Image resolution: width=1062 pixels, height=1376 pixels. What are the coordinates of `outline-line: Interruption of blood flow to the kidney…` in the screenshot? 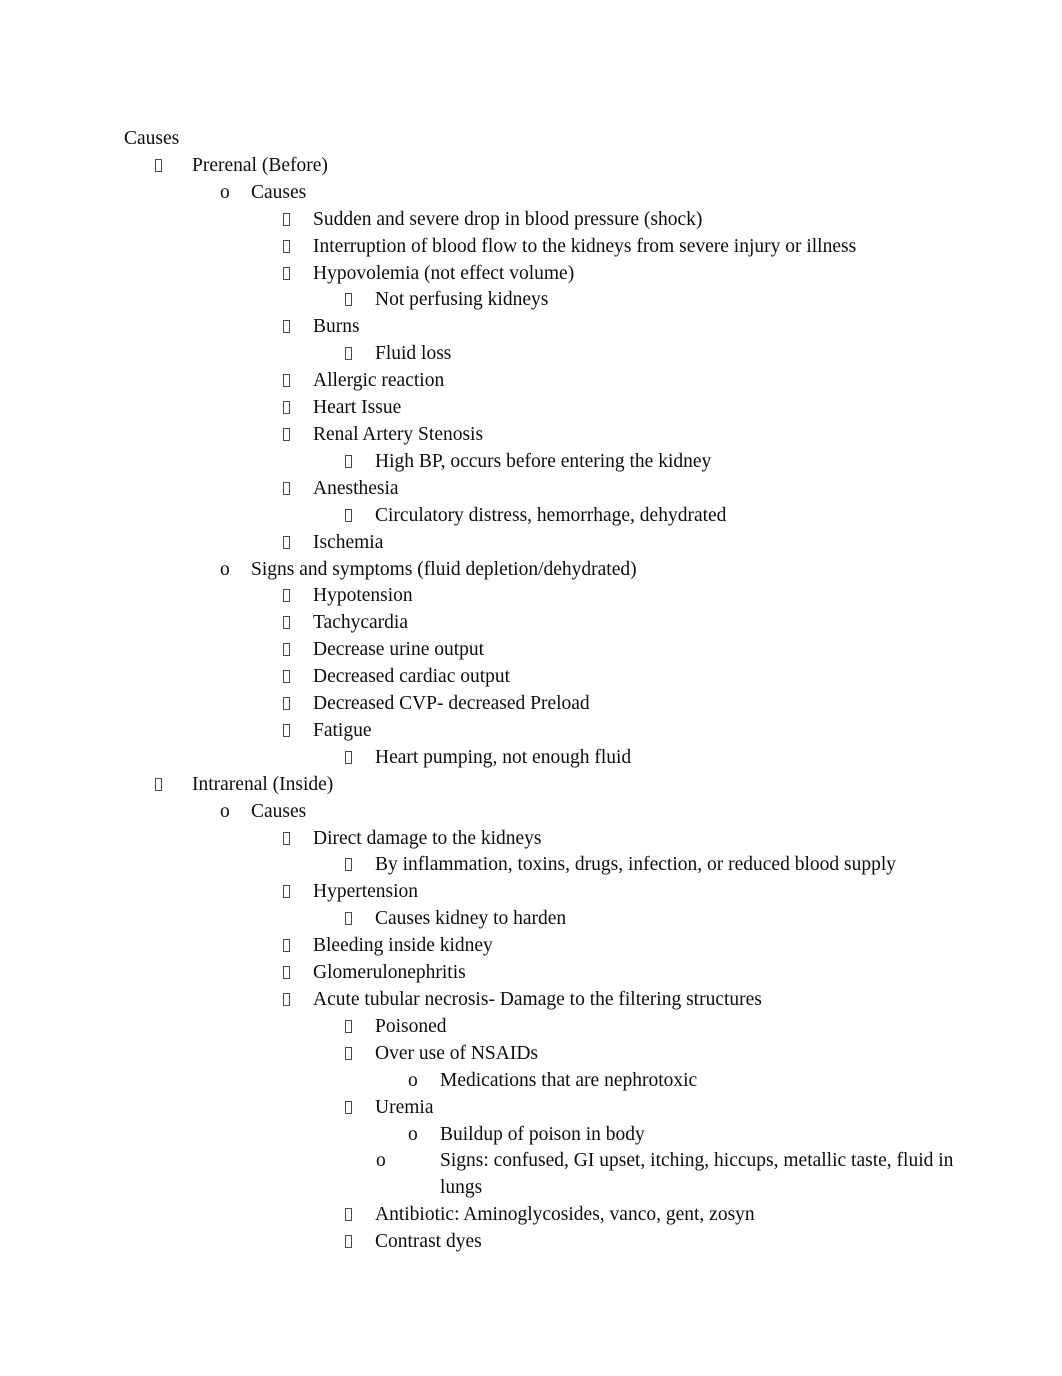 It's located at (531, 247).